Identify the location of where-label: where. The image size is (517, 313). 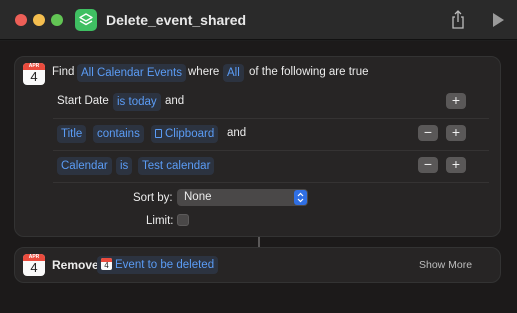
(204, 72).